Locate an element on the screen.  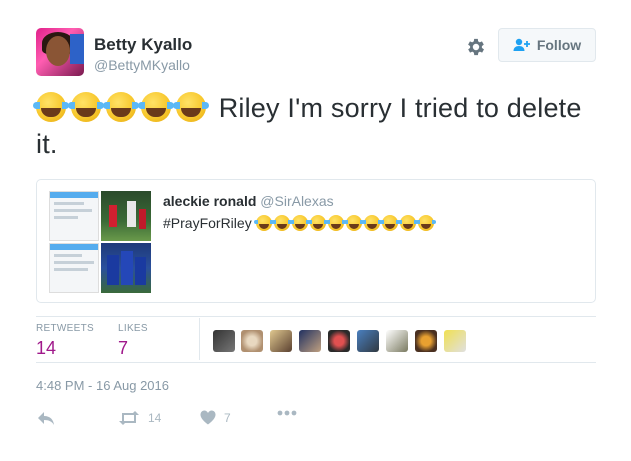
stats-separator is located at coordinates (199, 339).